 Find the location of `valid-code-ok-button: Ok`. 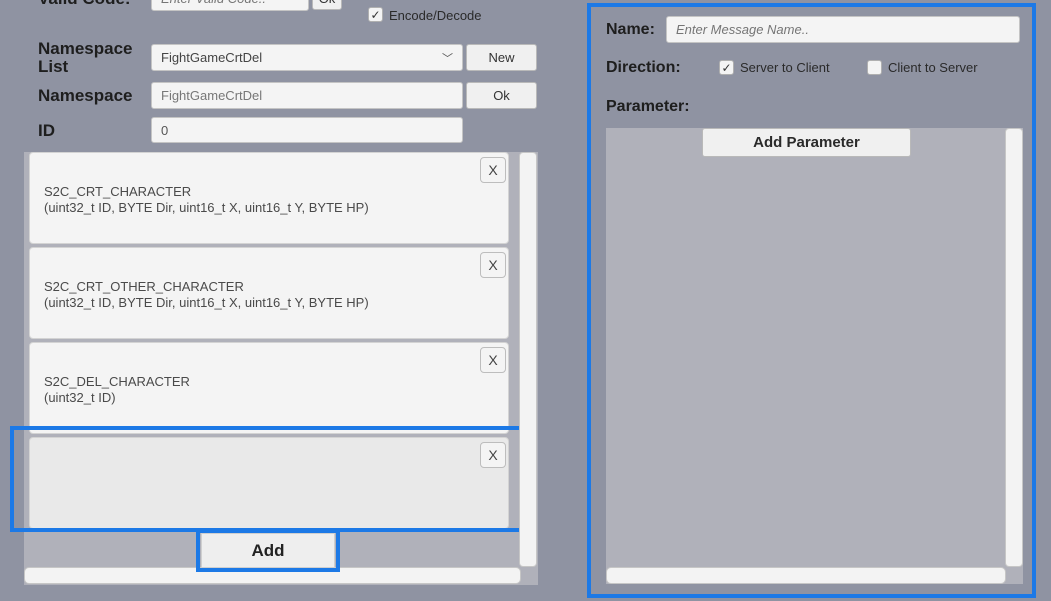

valid-code-ok-button: Ok is located at coordinates (327, 5).